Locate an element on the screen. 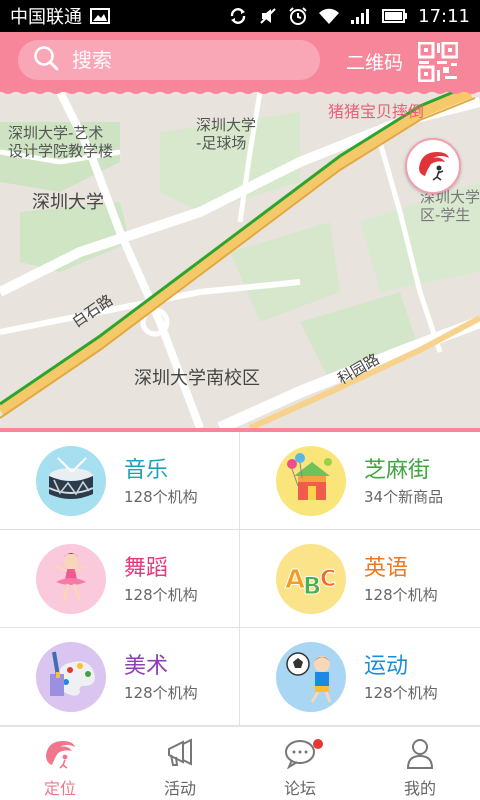  category-sports: 运动 128个机构 is located at coordinates (360, 677).